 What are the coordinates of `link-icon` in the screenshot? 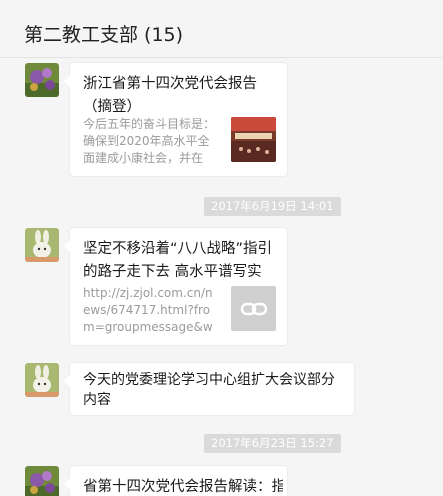 It's located at (253, 308).